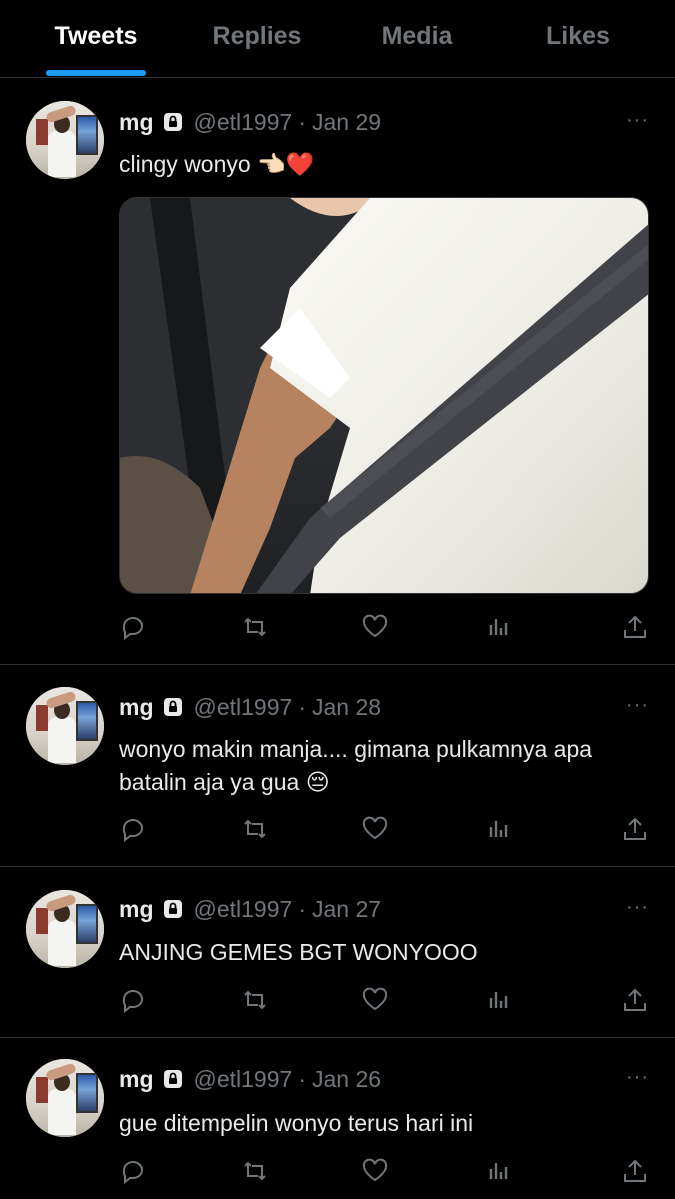 This screenshot has width=675, height=1199. I want to click on tweet-header: mg @etl1997 · Jan 29, so click(250, 122).